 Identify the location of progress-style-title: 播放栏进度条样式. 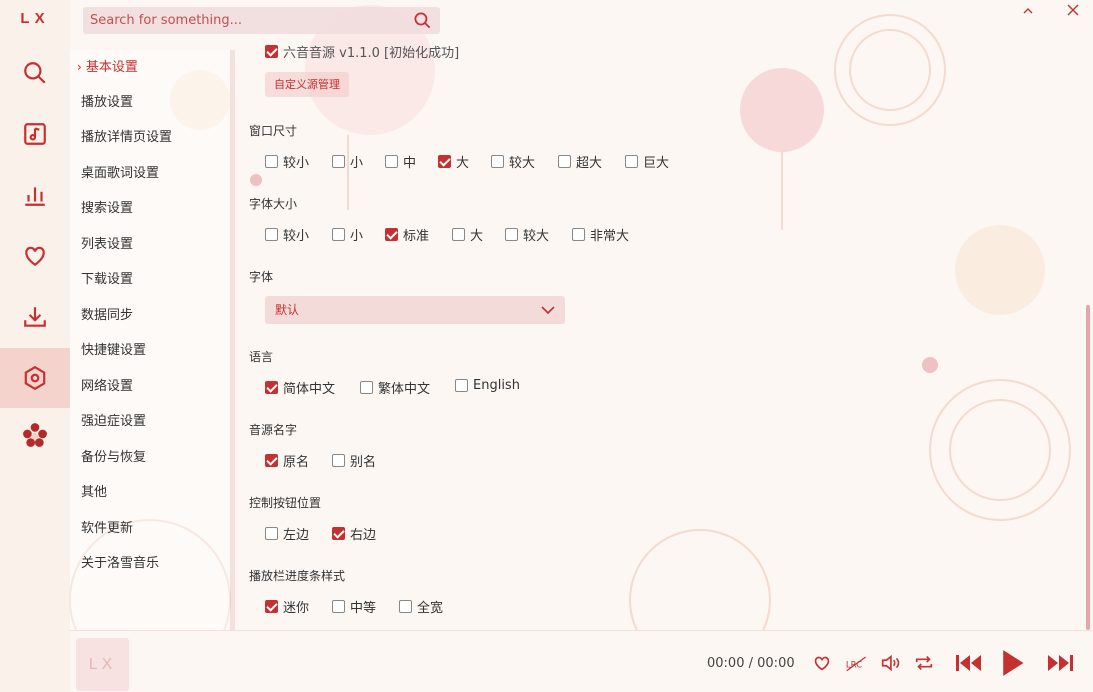
(297, 576).